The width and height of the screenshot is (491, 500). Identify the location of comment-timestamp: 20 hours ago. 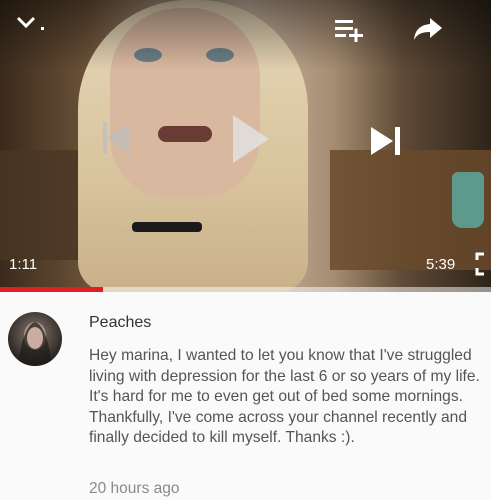
(134, 488).